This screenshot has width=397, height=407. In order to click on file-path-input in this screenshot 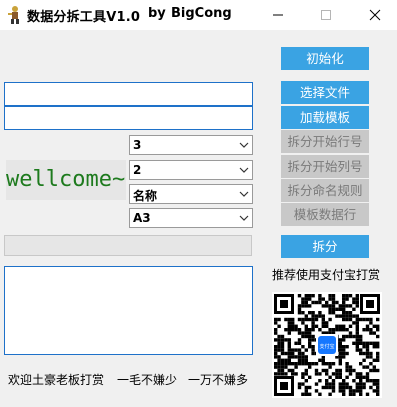, I will do `click(128, 94)`.